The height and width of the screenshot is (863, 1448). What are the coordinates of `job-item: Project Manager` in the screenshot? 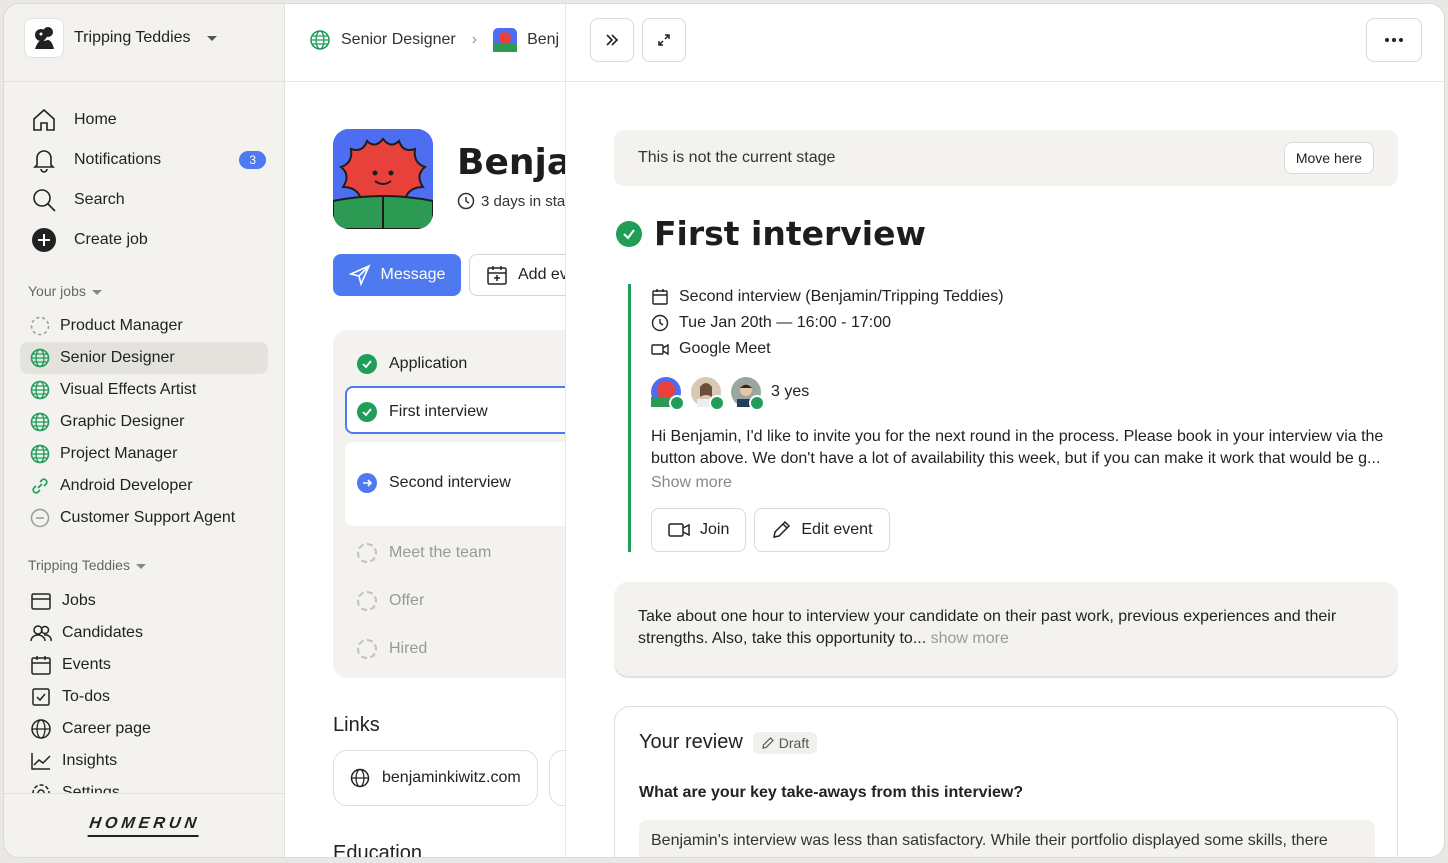 It's located at (144, 454).